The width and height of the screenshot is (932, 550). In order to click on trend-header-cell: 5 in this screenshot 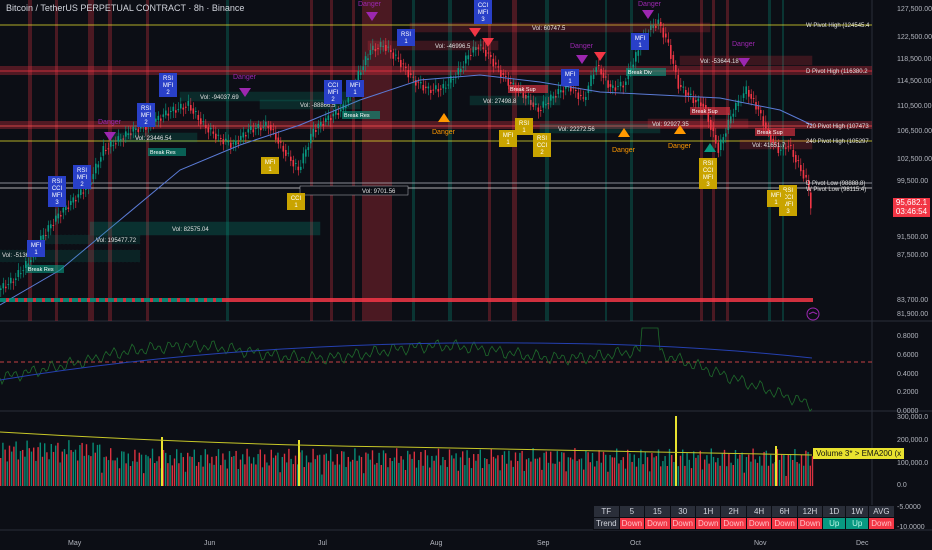, I will do `click(632, 511)`.